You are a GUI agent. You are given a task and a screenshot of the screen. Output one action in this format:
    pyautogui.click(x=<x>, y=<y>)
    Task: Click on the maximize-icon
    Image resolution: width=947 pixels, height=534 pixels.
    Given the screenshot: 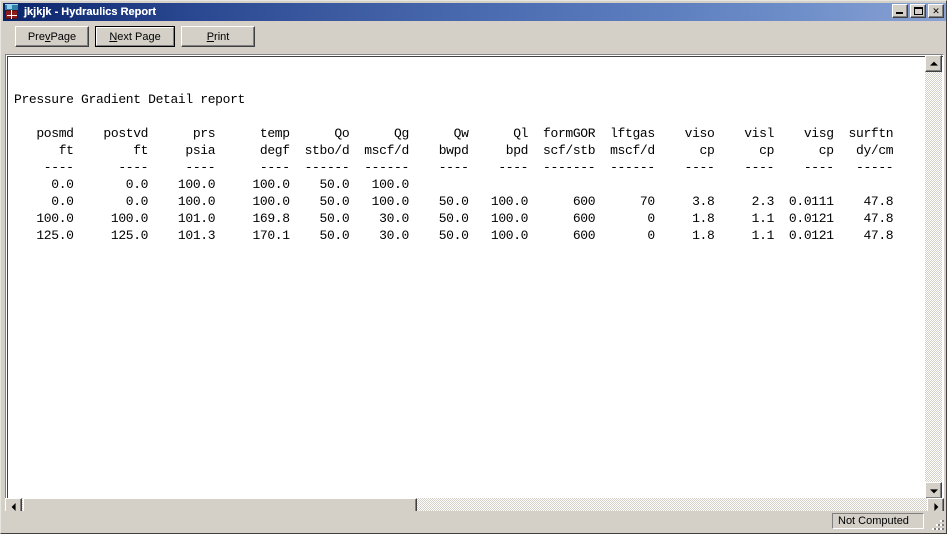 What is the action you would take?
    pyautogui.click(x=918, y=11)
    